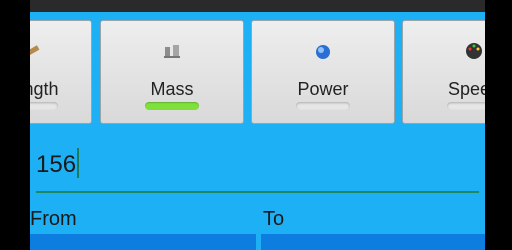 The height and width of the screenshot is (250, 512). Describe the element at coordinates (35, 51) in the screenshot. I see `ruler-icon` at that location.